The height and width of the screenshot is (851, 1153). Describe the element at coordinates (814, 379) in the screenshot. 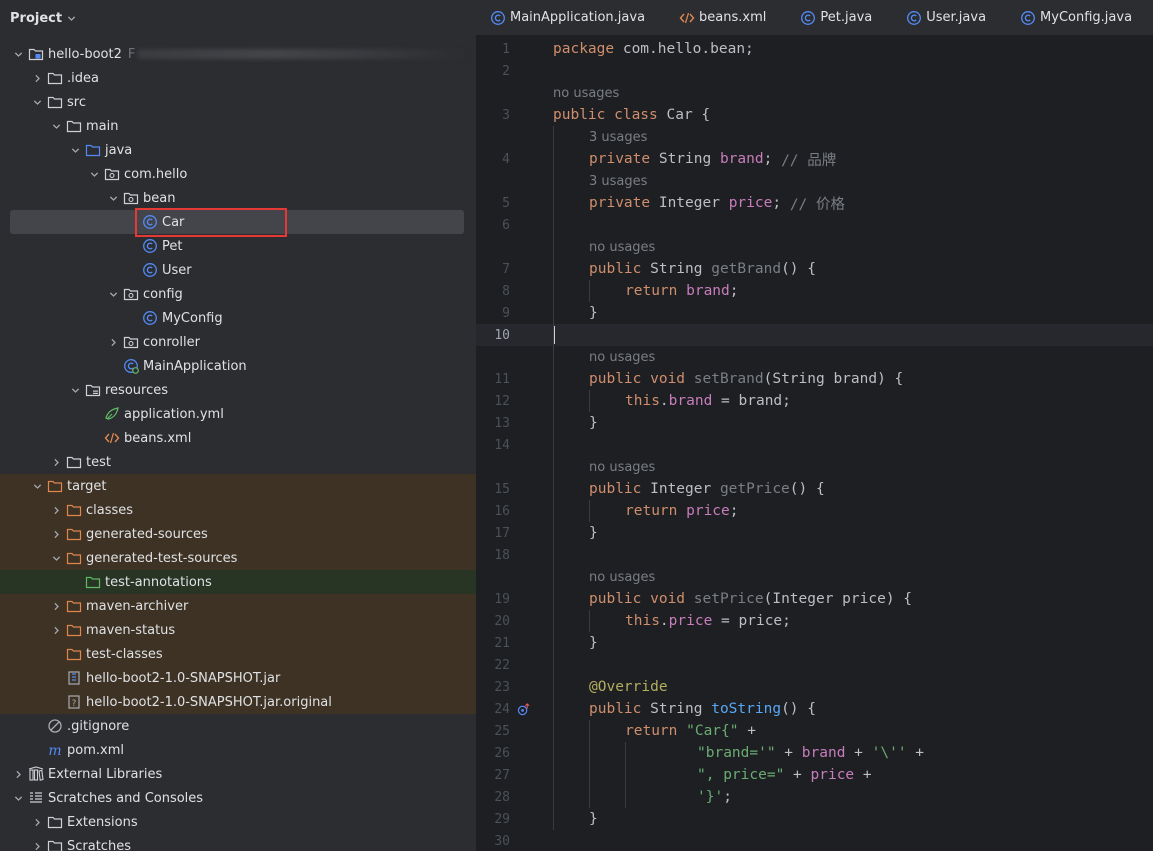

I see `code-line: 11 public void setBrand (String brand) {` at that location.